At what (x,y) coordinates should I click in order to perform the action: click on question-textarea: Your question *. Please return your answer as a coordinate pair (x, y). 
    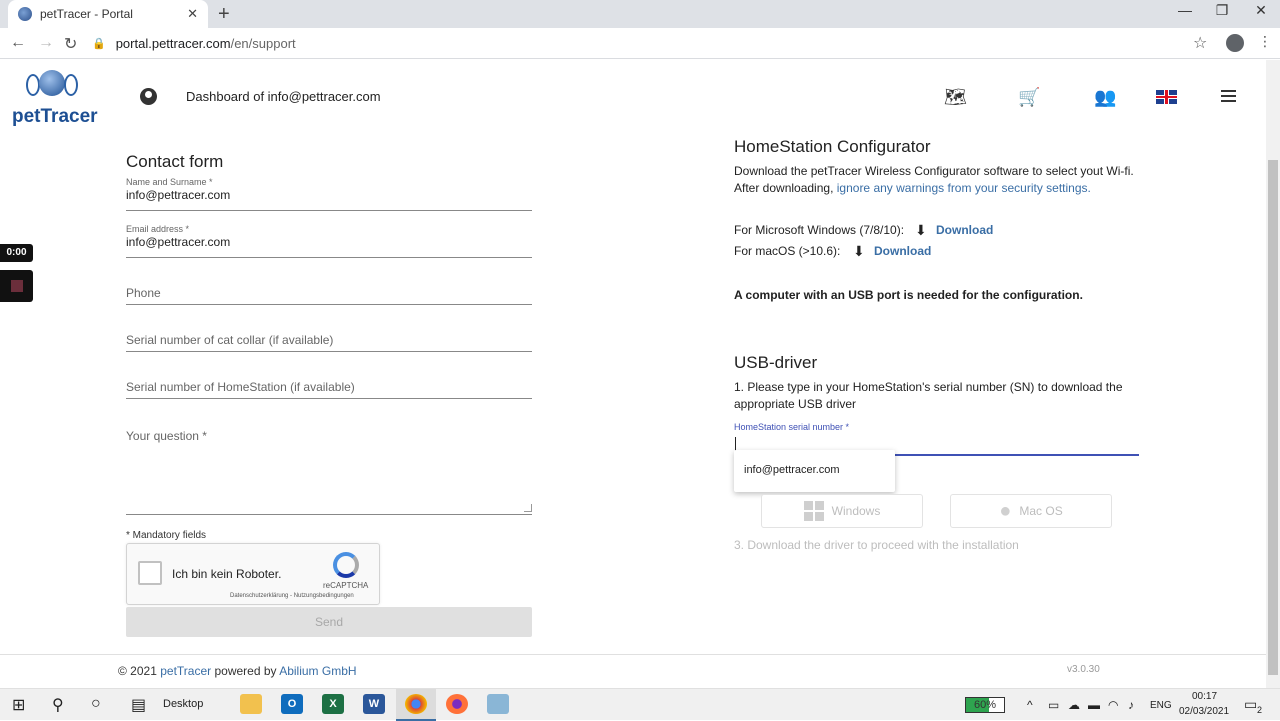
    Looking at the image, I should click on (329, 471).